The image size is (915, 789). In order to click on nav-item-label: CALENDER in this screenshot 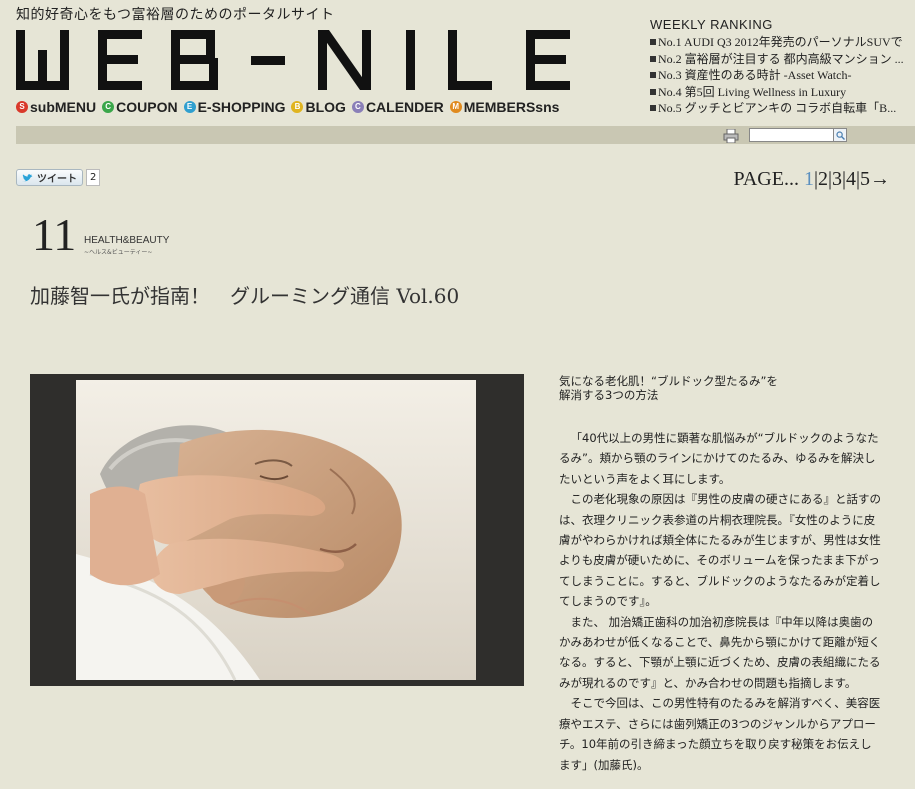, I will do `click(404, 107)`.